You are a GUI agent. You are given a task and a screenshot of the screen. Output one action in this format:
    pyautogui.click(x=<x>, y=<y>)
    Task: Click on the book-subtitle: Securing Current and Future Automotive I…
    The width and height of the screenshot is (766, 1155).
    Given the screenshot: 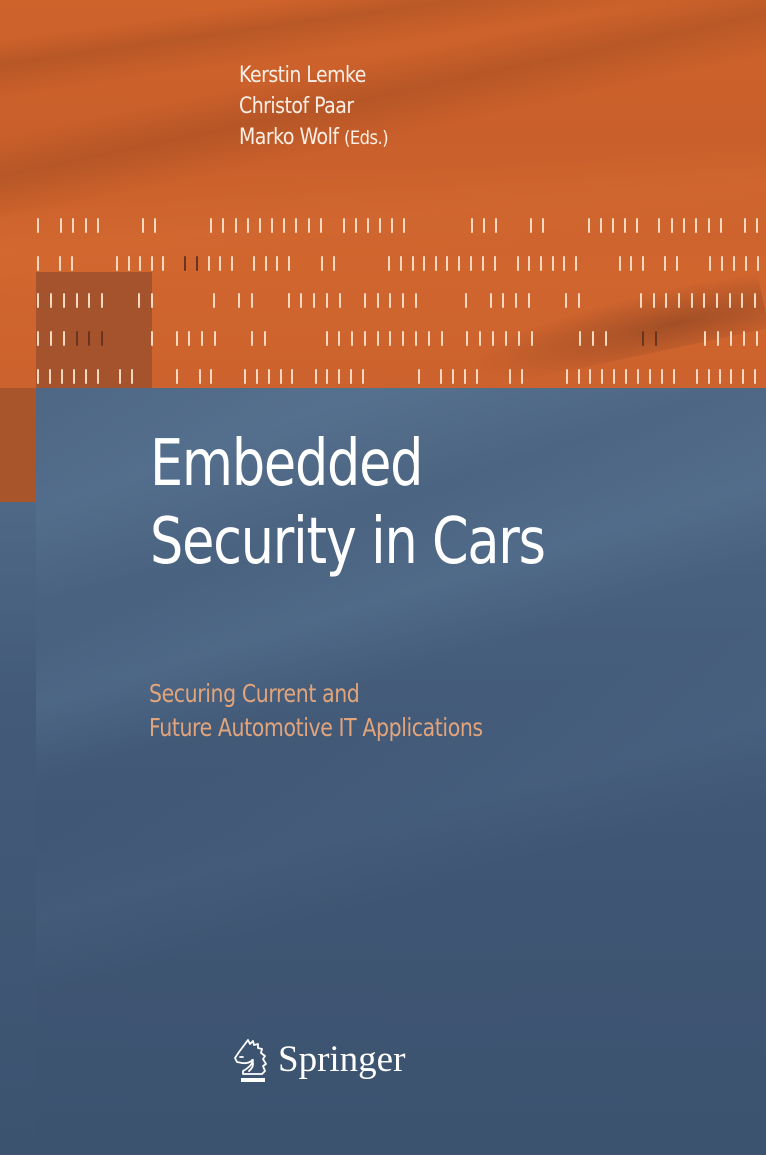 What is the action you would take?
    pyautogui.click(x=316, y=711)
    